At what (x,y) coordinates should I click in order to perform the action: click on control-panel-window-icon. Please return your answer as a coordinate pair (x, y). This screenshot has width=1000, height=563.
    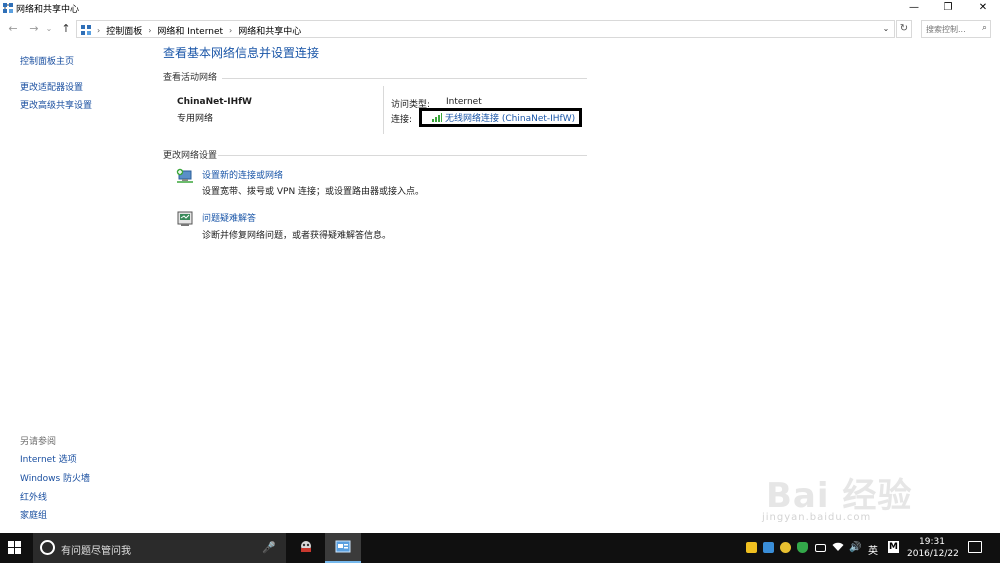
    Looking at the image, I should click on (343, 546).